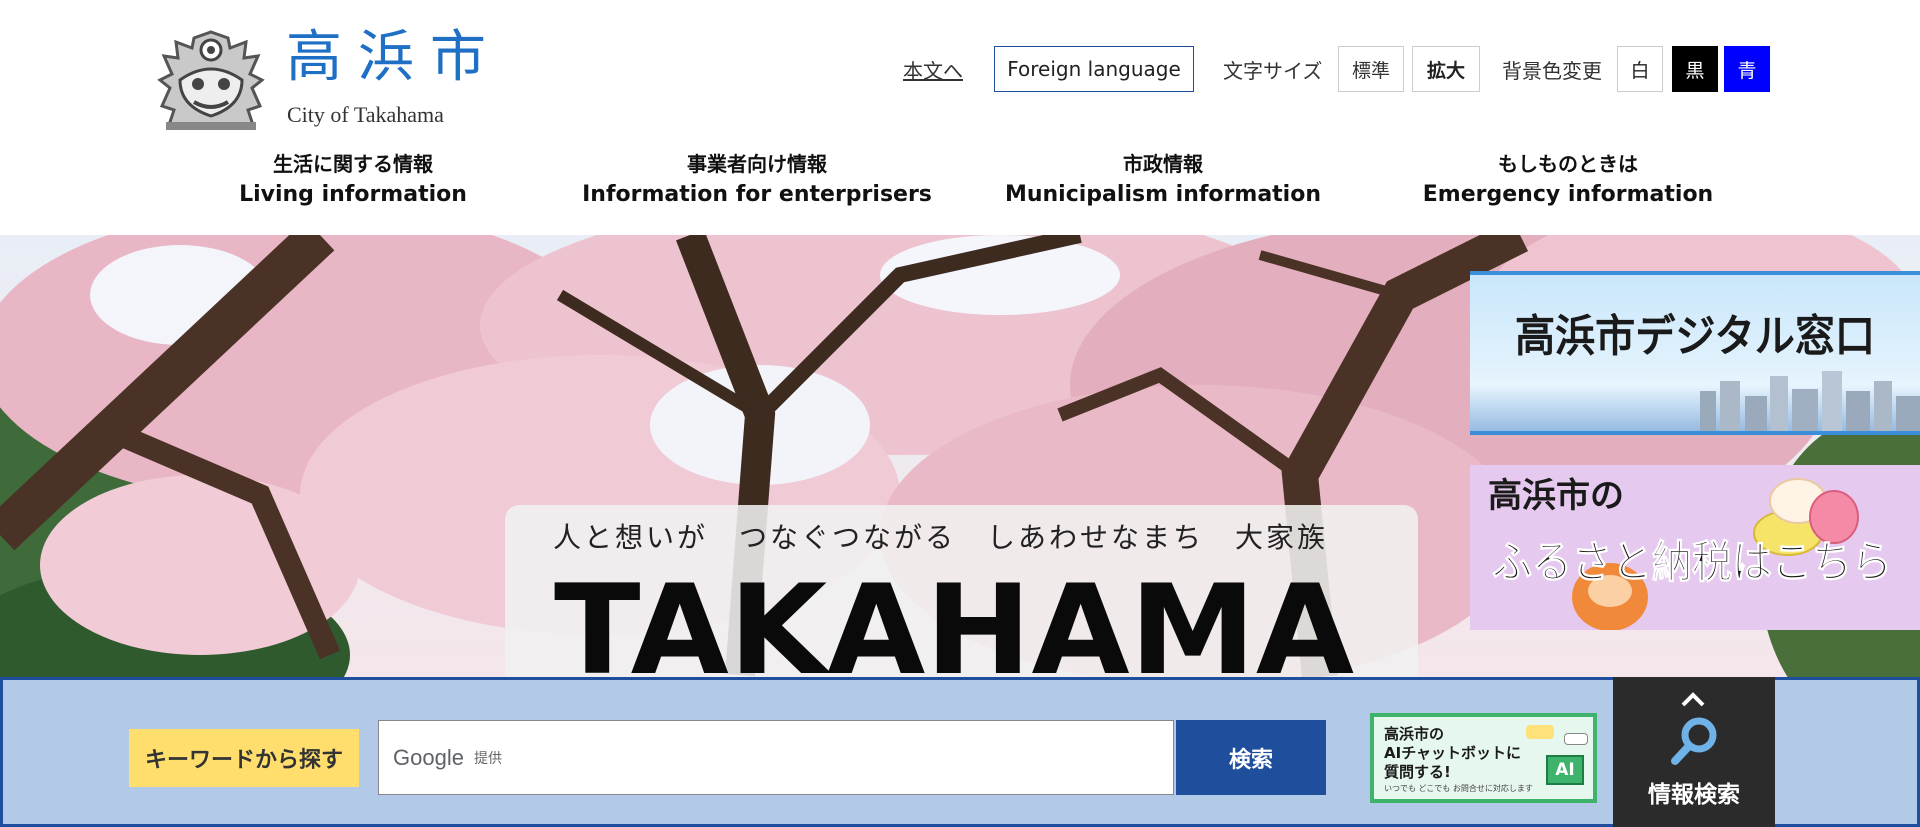 This screenshot has height=827, width=1920. Describe the element at coordinates (1251, 757) in the screenshot. I see `search-button: 検索` at that location.